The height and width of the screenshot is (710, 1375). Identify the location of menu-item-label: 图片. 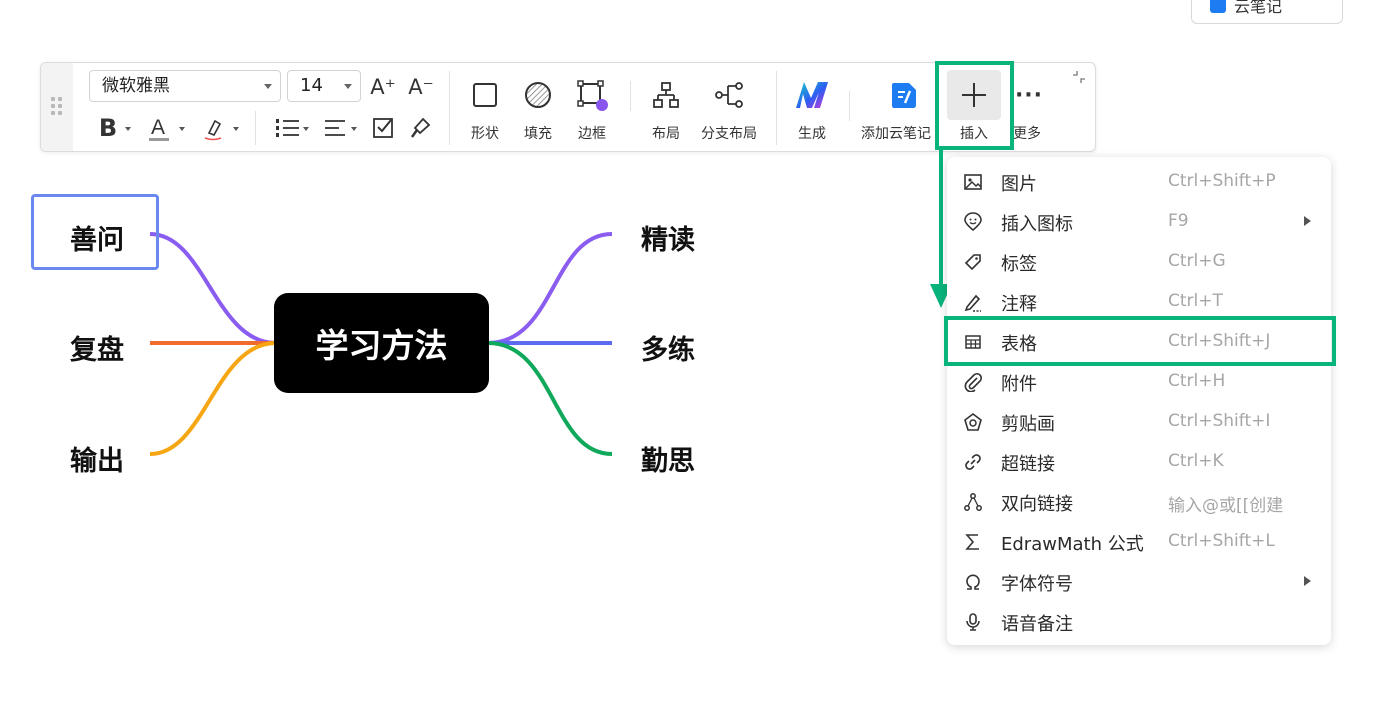
(1019, 184).